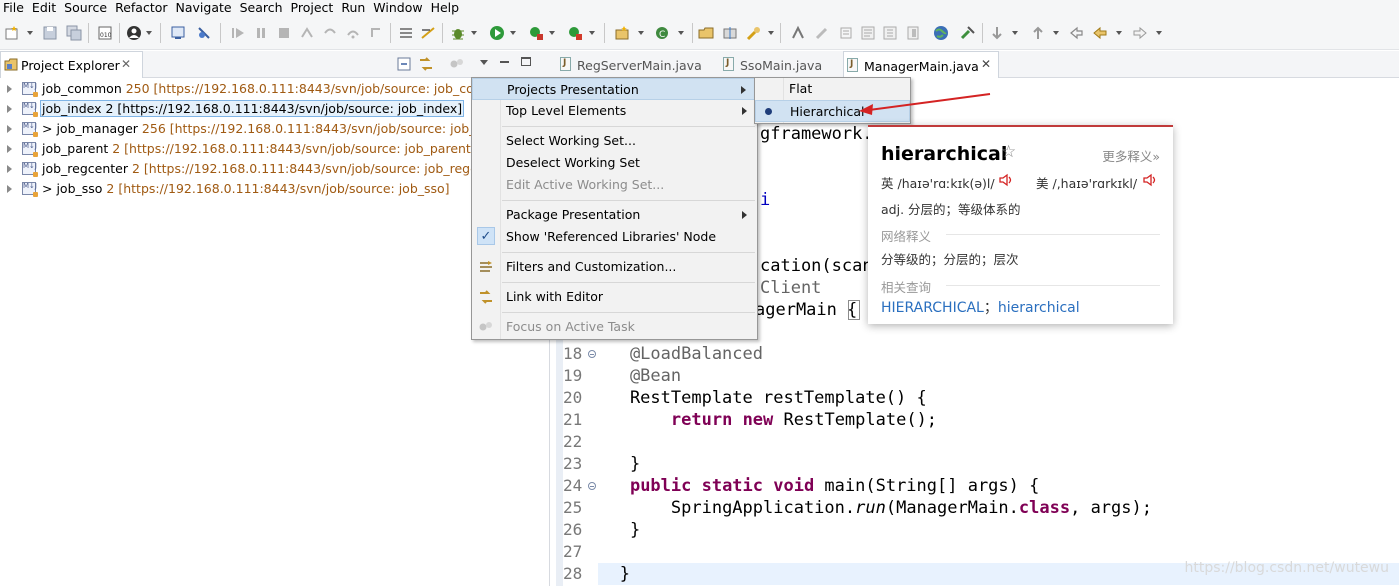 The image size is (1399, 586). I want to click on menu-window: Window, so click(397, 8).